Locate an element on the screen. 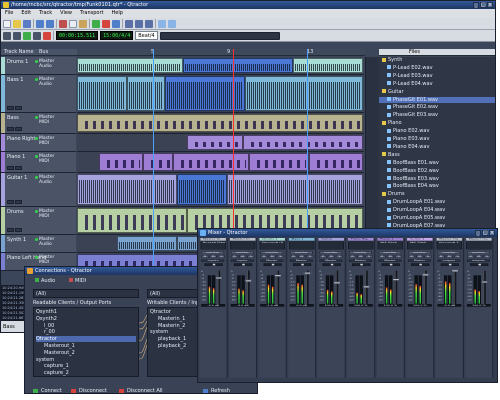  client-item: Qsynth2 is located at coordinates (86, 319).